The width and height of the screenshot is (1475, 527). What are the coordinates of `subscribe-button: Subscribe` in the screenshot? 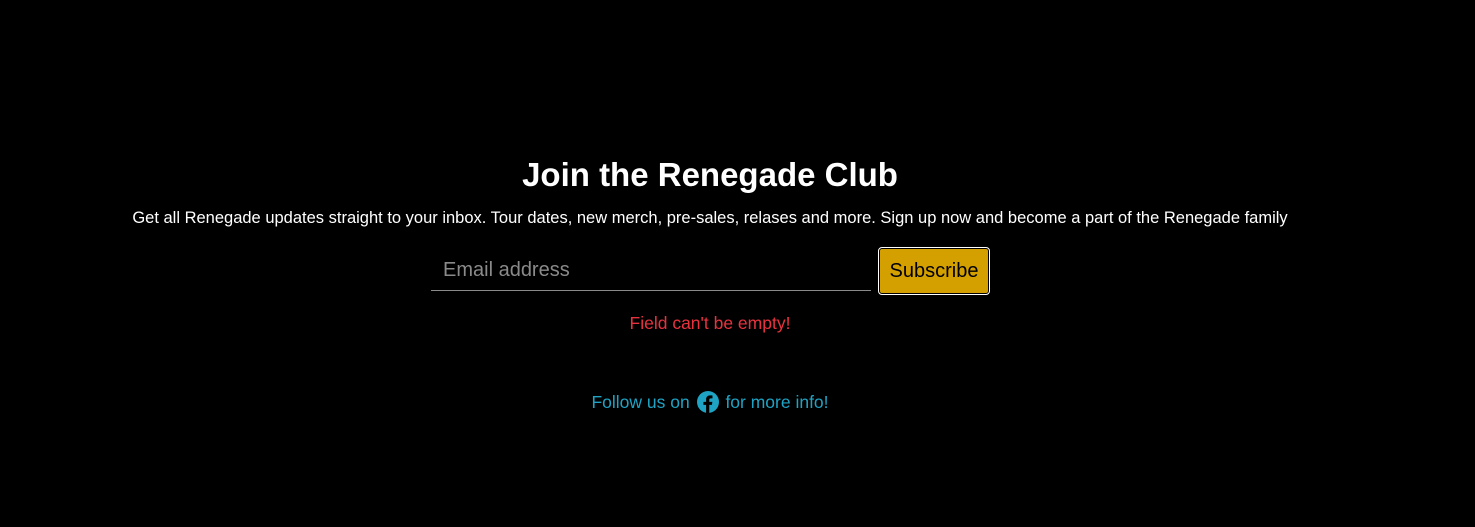 It's located at (934, 271).